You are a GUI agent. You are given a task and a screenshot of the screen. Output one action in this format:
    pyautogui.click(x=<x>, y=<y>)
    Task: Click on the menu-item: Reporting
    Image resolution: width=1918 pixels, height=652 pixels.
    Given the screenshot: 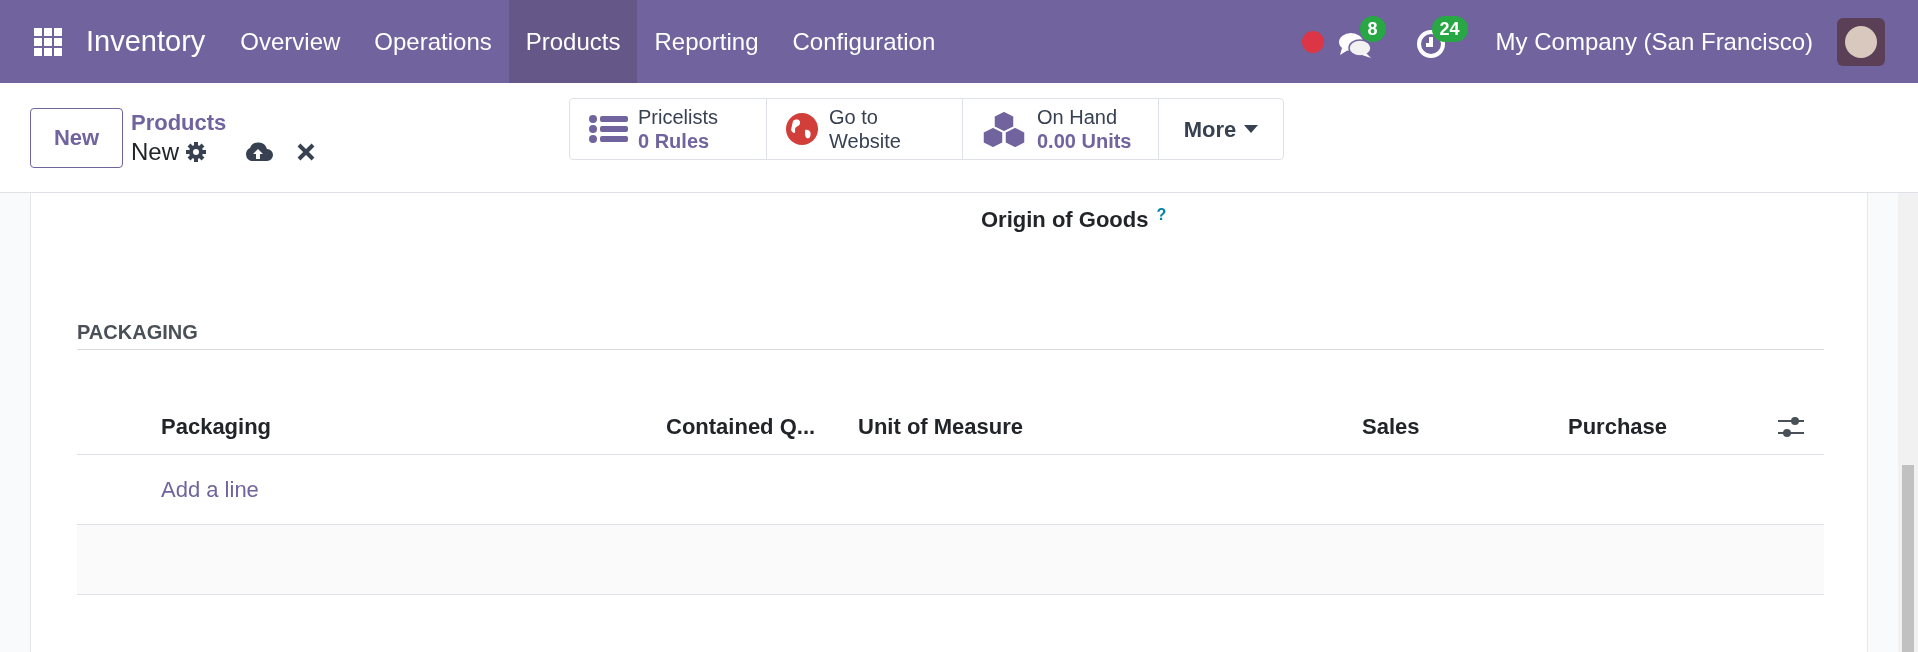 What is the action you would take?
    pyautogui.click(x=706, y=41)
    